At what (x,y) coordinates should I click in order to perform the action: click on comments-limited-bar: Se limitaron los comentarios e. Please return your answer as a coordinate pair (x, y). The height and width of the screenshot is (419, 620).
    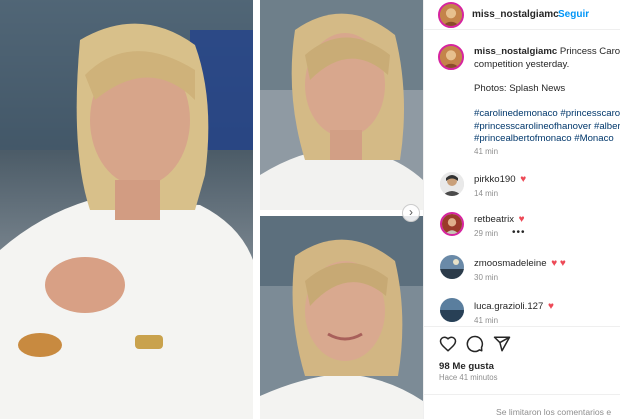
    Looking at the image, I should click on (522, 406).